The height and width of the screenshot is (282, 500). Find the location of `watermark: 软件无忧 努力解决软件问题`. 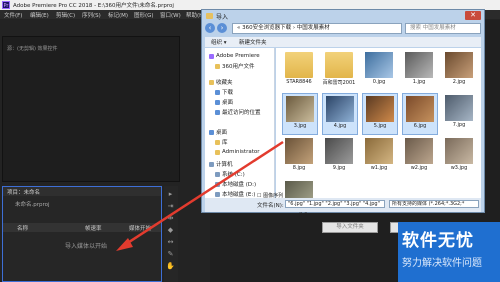

watermark: 软件无忧 努力解决软件问题 is located at coordinates (449, 252).